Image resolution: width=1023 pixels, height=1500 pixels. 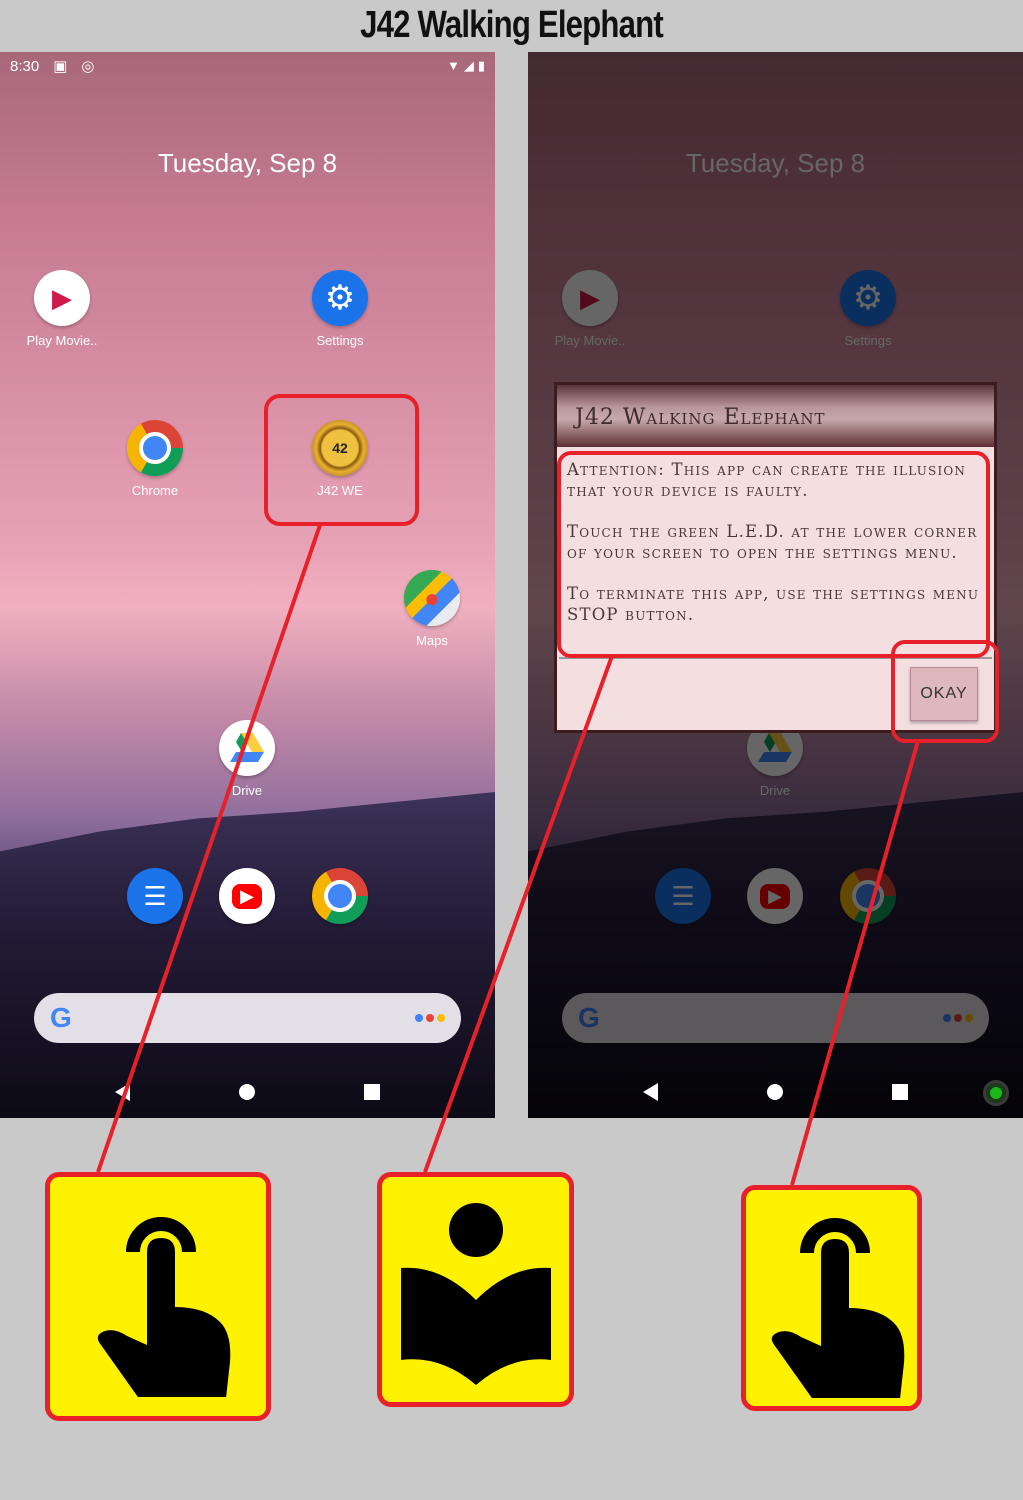 What do you see at coordinates (996, 1093) in the screenshot?
I see `green-led-settings-button` at bounding box center [996, 1093].